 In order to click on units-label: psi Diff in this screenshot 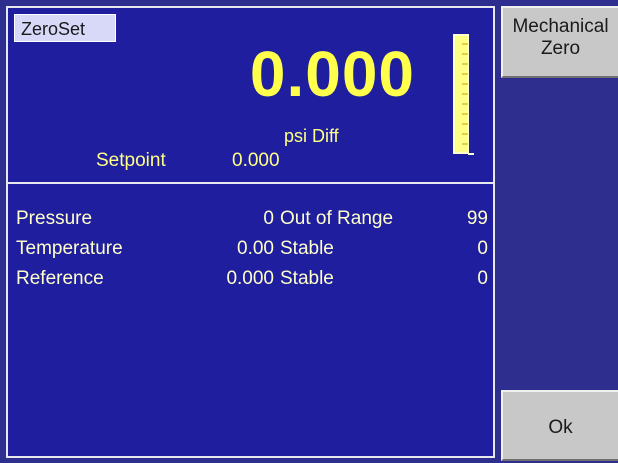, I will do `click(311, 136)`.